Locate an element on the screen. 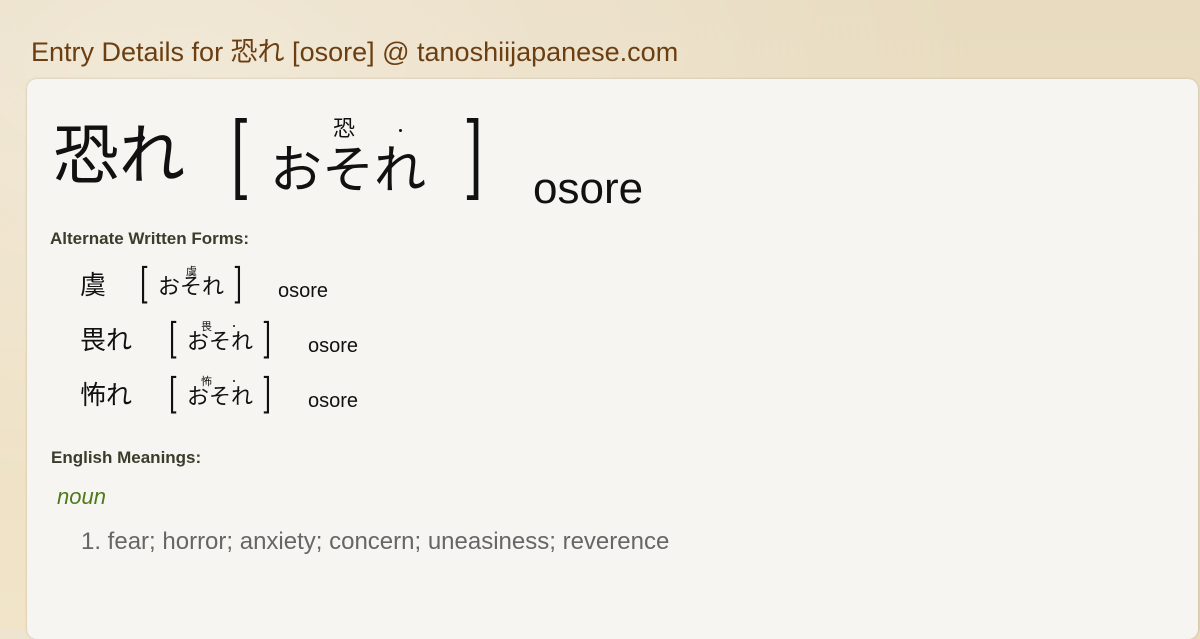 The image size is (1200, 639). alternate-form-item: 虞 [ 虞 おそれ ] osore is located at coordinates (380, 285).